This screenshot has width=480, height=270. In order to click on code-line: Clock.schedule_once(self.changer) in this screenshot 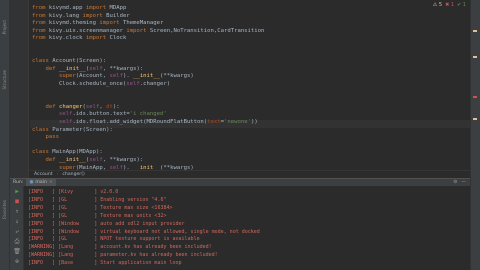, I will do `click(101, 84)`.